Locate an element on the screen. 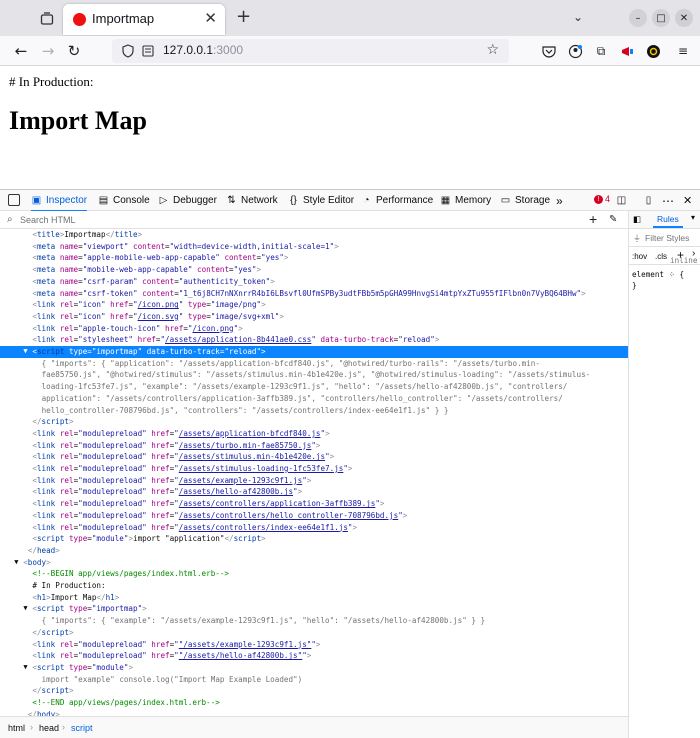 The image size is (700, 738). breadcrumb-script: script is located at coordinates (82, 728).